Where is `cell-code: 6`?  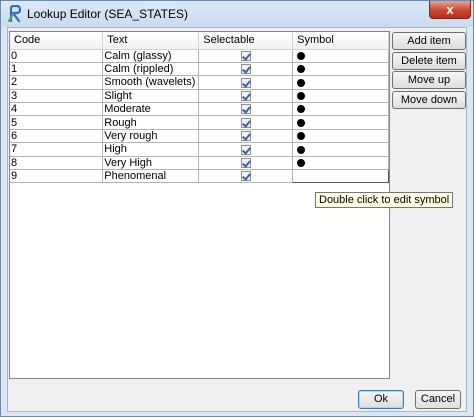
cell-code: 6 is located at coordinates (57, 136).